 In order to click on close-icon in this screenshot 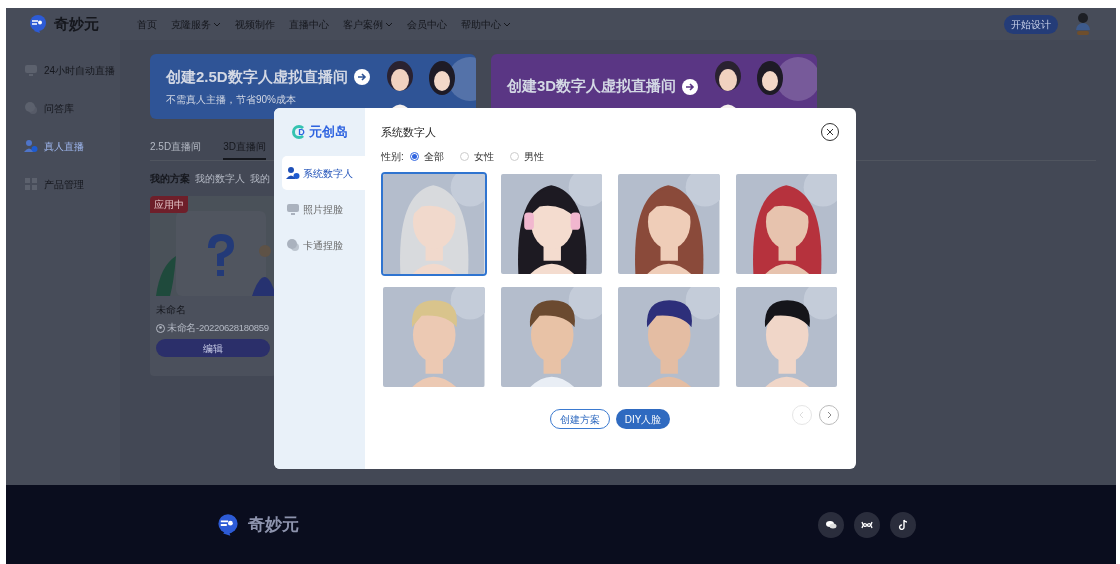, I will do `click(830, 132)`.